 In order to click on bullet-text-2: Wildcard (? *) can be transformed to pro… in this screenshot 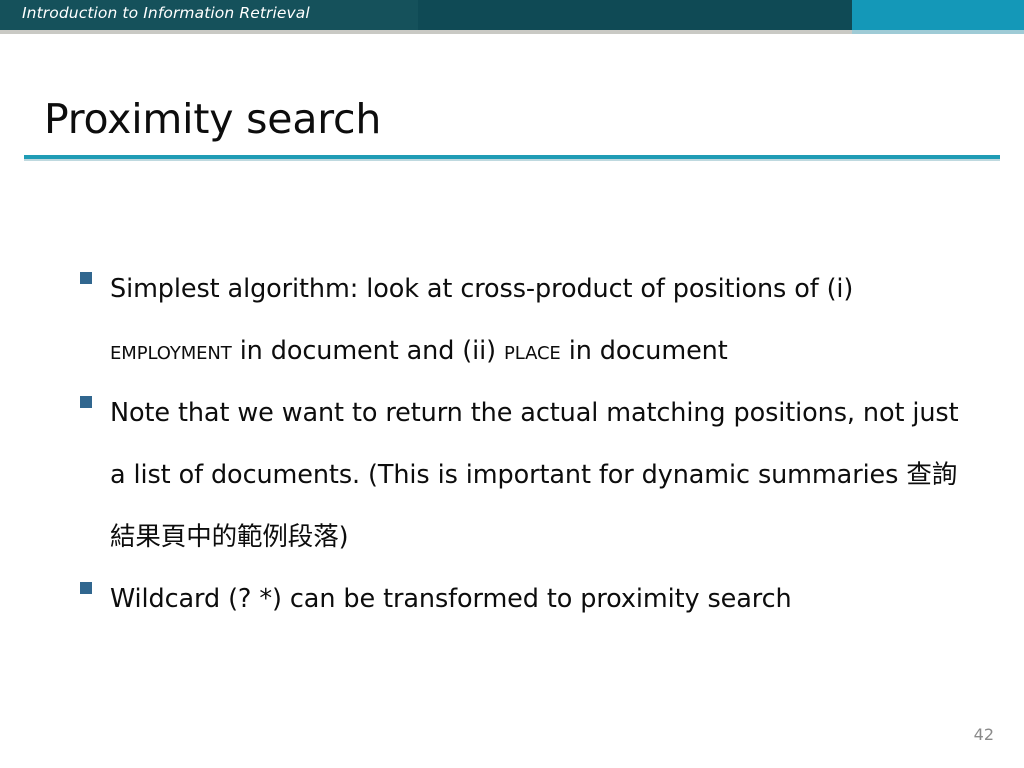, I will do `click(535, 599)`.